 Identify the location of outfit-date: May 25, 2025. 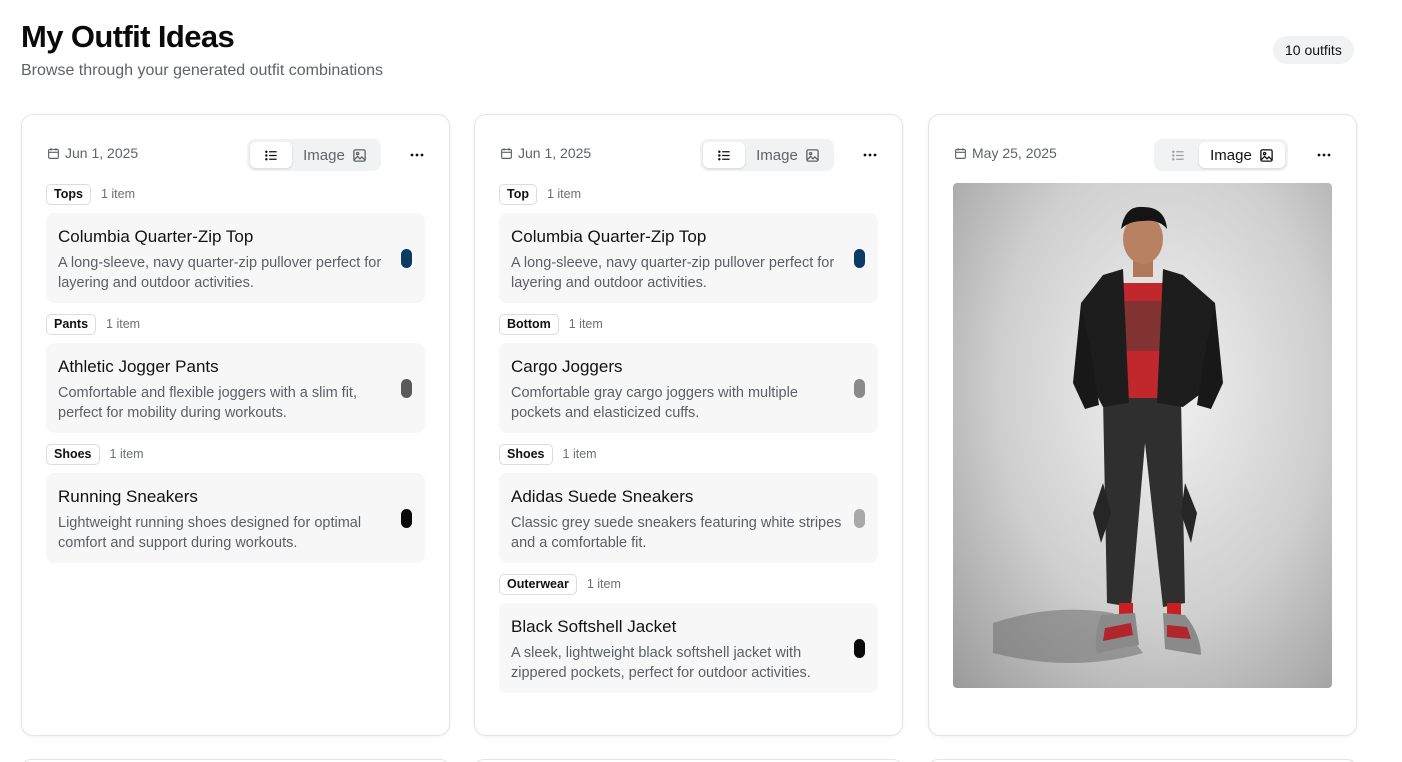
(1005, 153).